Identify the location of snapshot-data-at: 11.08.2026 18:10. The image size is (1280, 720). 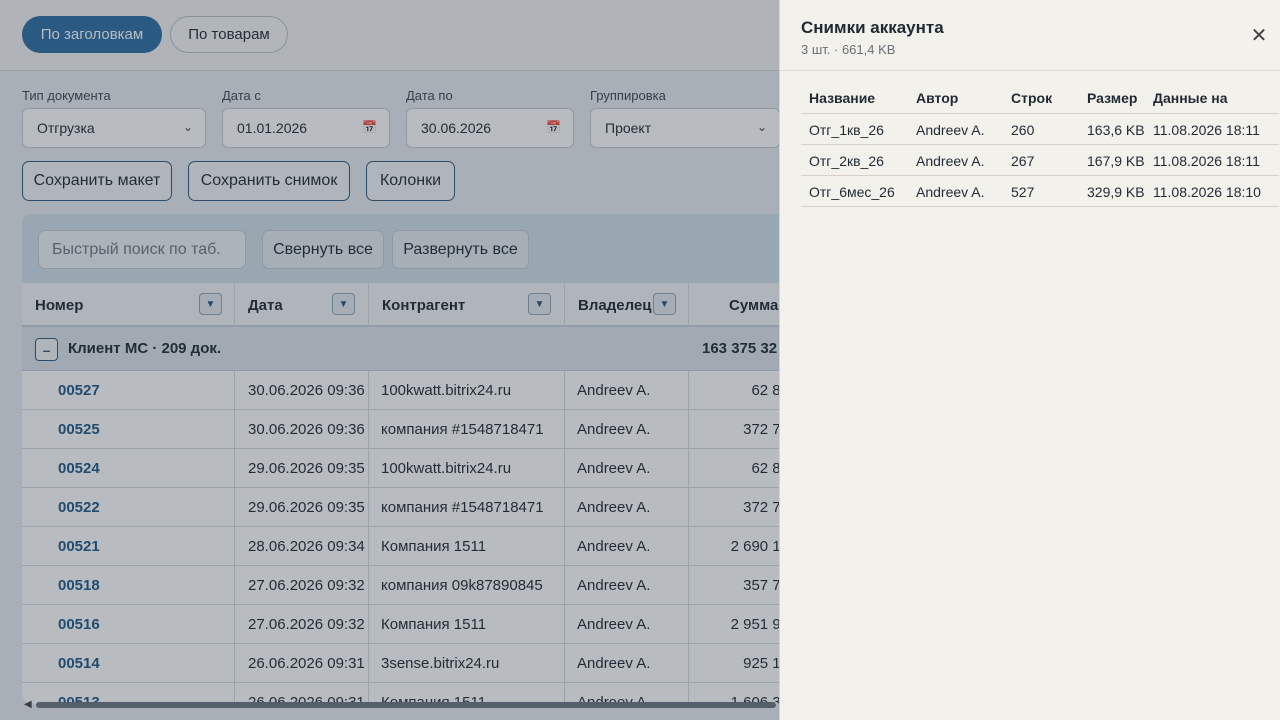
(1207, 191).